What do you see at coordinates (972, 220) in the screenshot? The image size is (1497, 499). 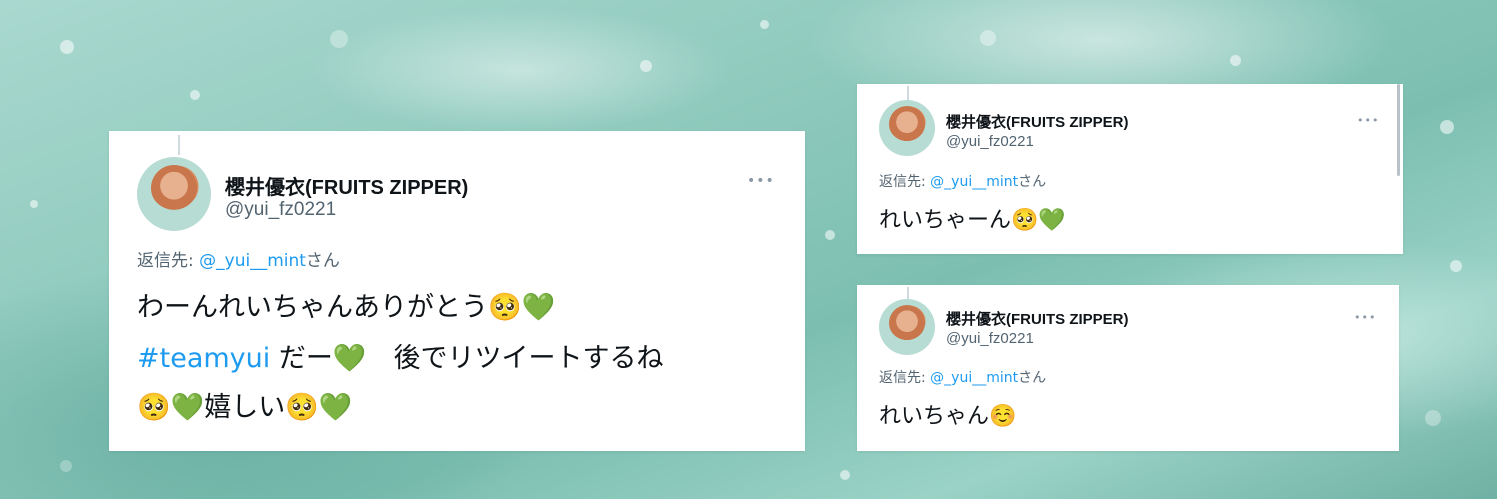 I see `tweet-text-line: れいちゃーん🥺💚` at bounding box center [972, 220].